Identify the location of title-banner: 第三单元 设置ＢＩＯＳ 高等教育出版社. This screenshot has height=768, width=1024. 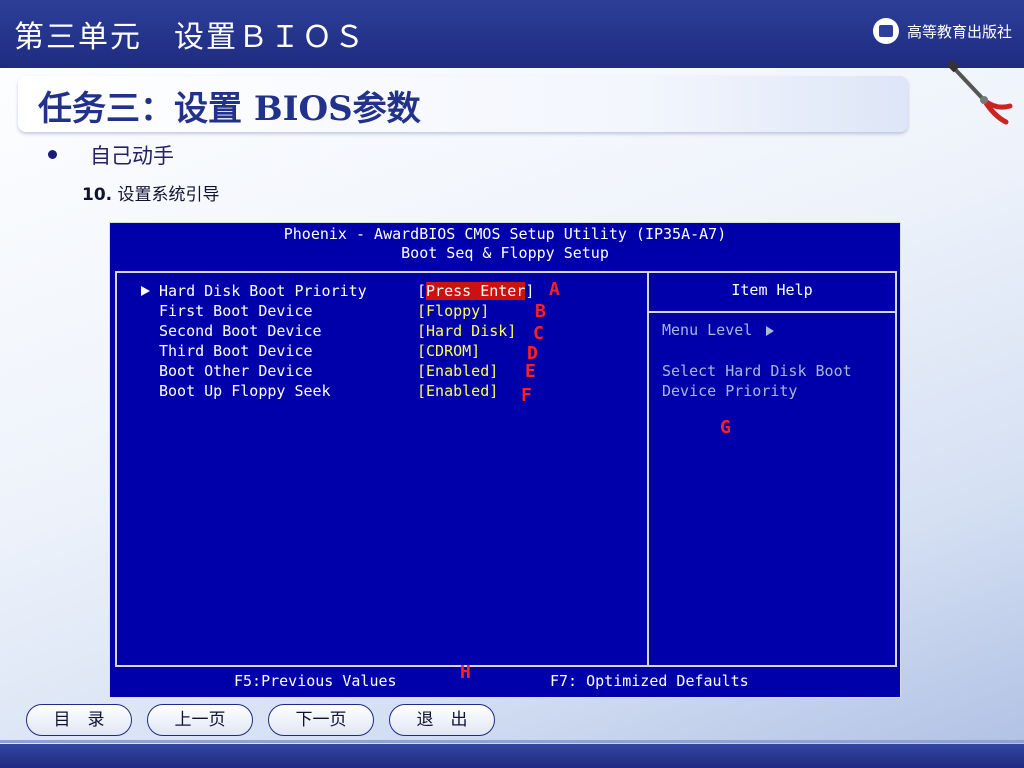
(512, 34).